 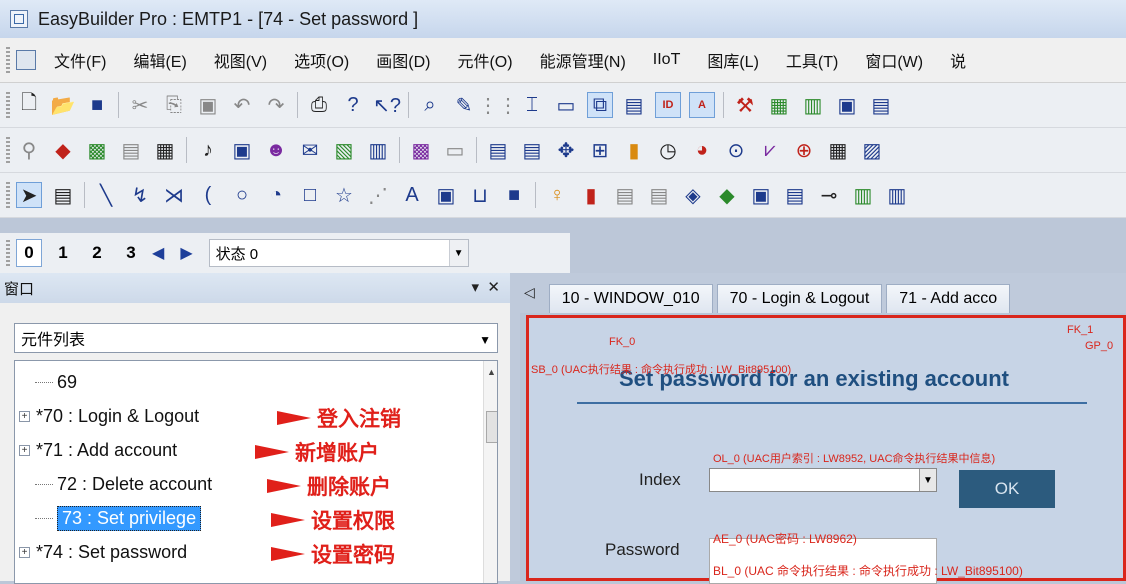 I want to click on connect-icon: ⊞, so click(x=600, y=150).